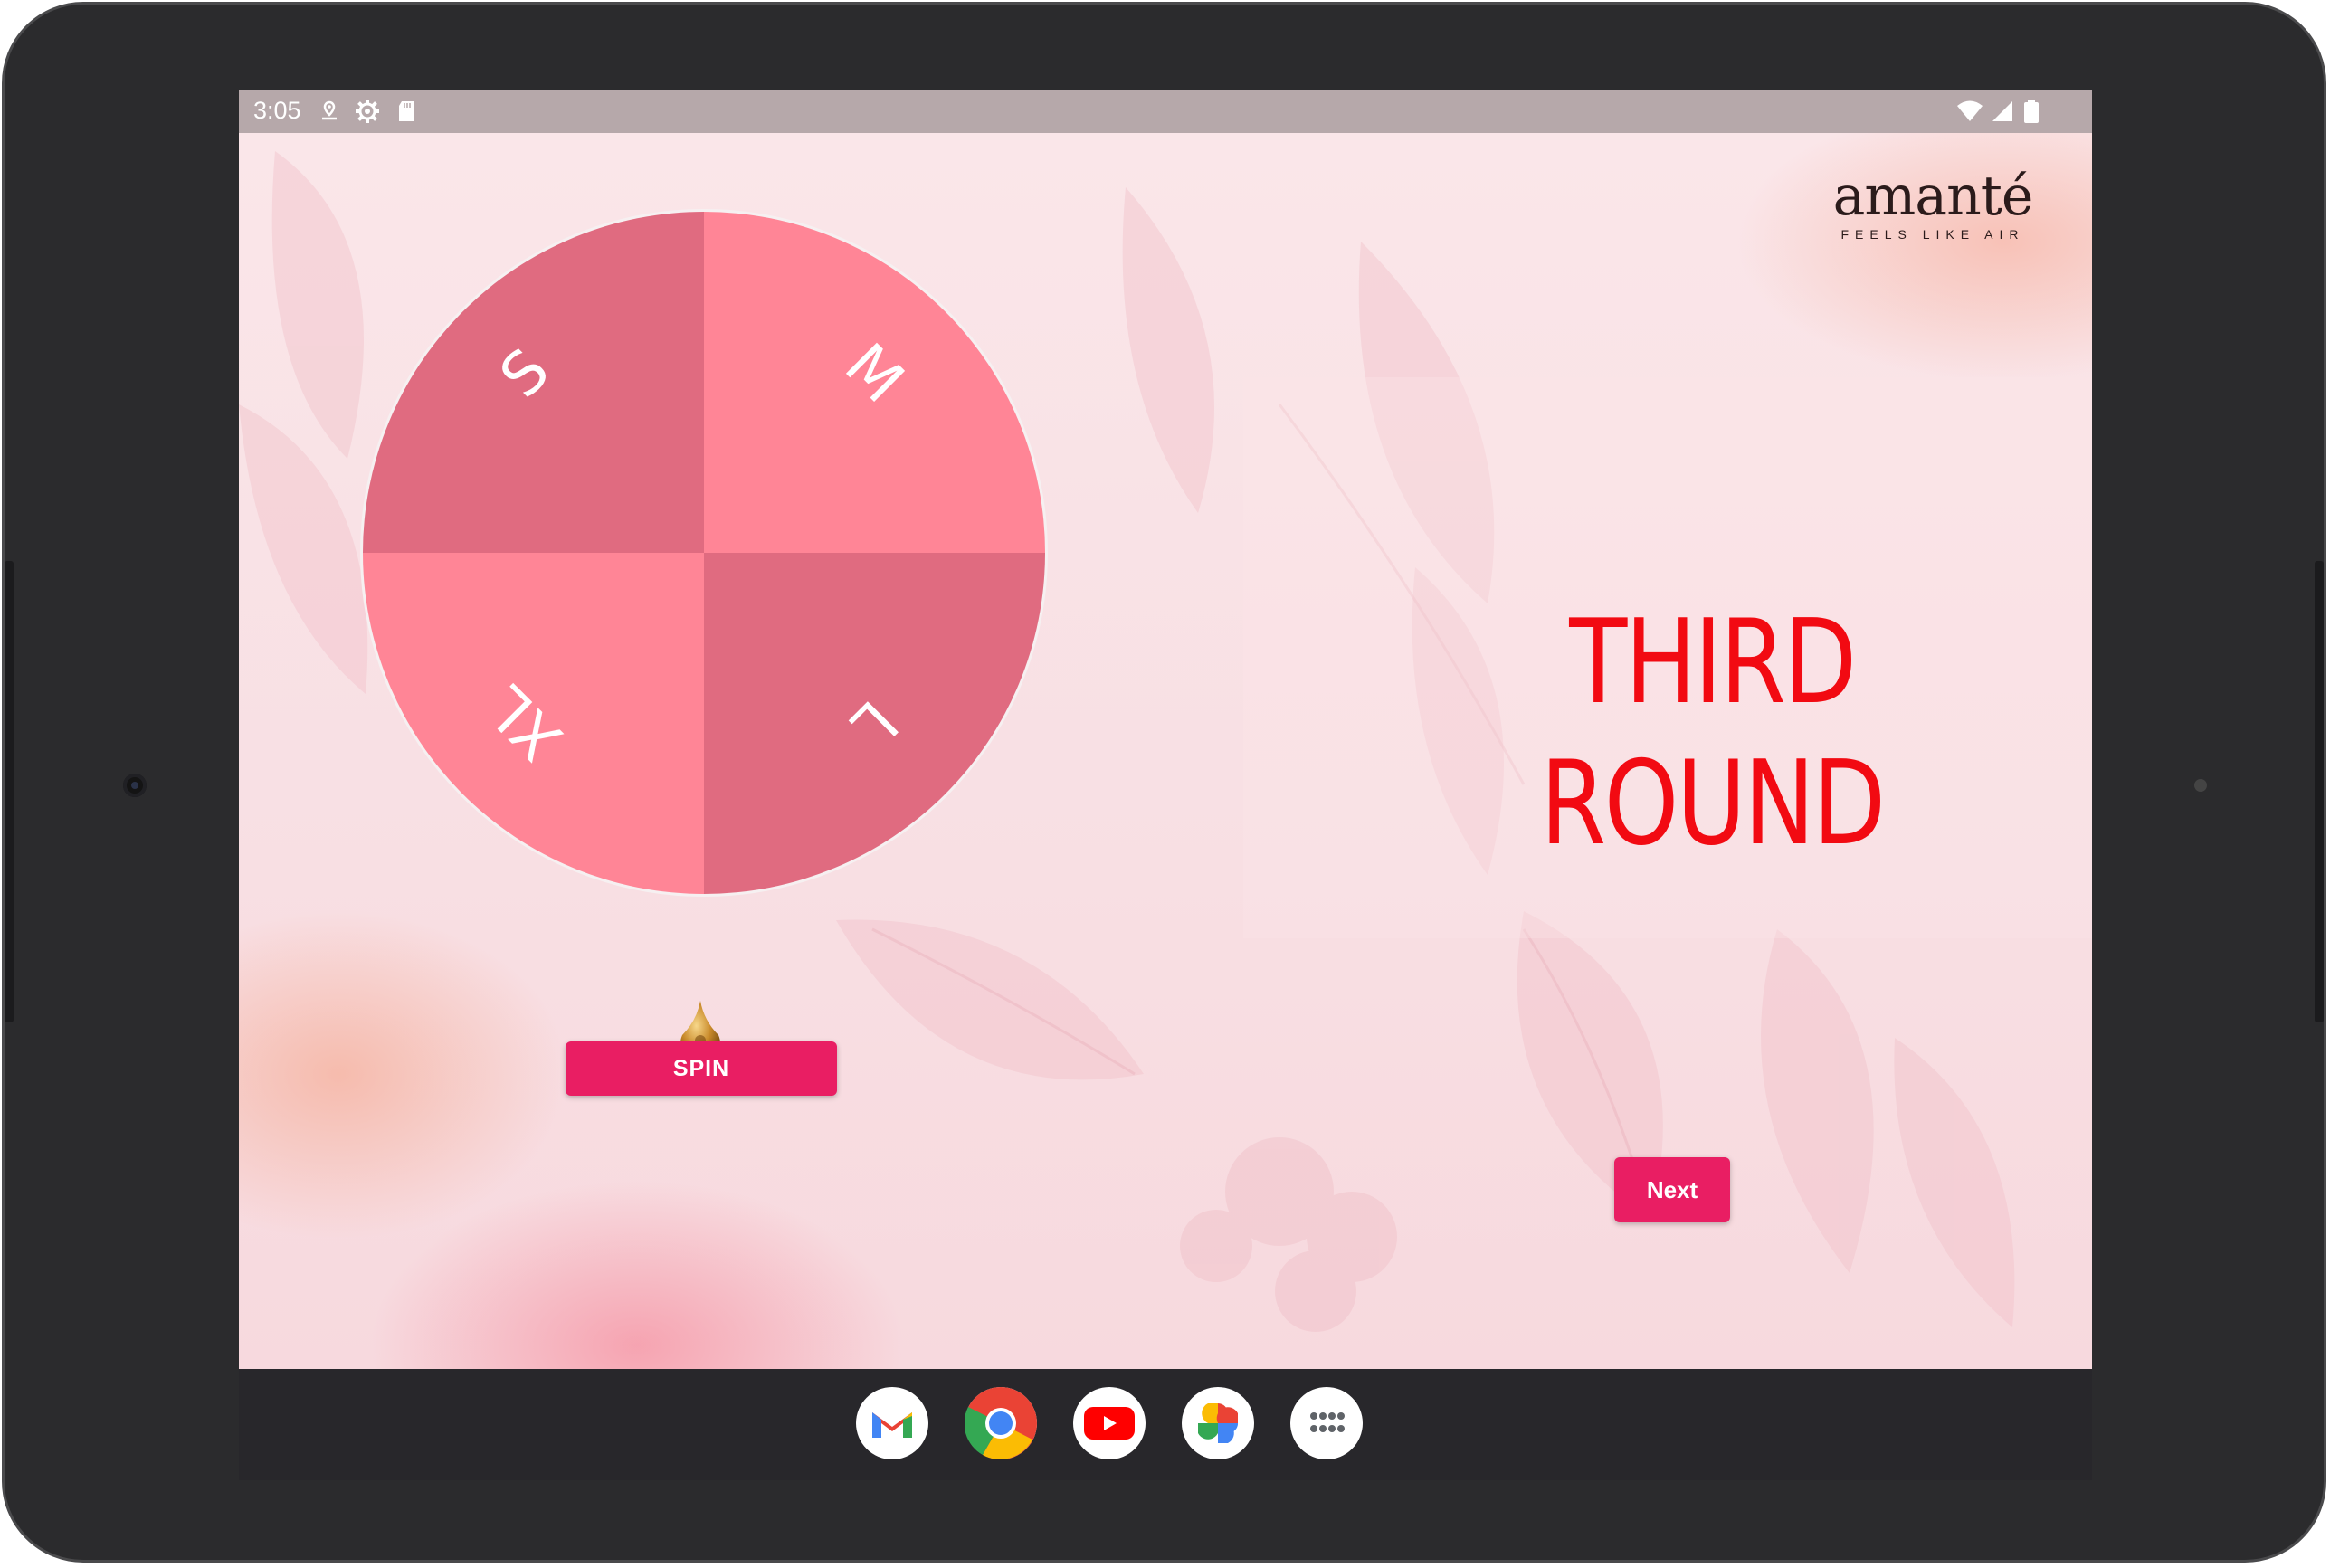  What do you see at coordinates (1218, 1423) in the screenshot?
I see `photos-icon` at bounding box center [1218, 1423].